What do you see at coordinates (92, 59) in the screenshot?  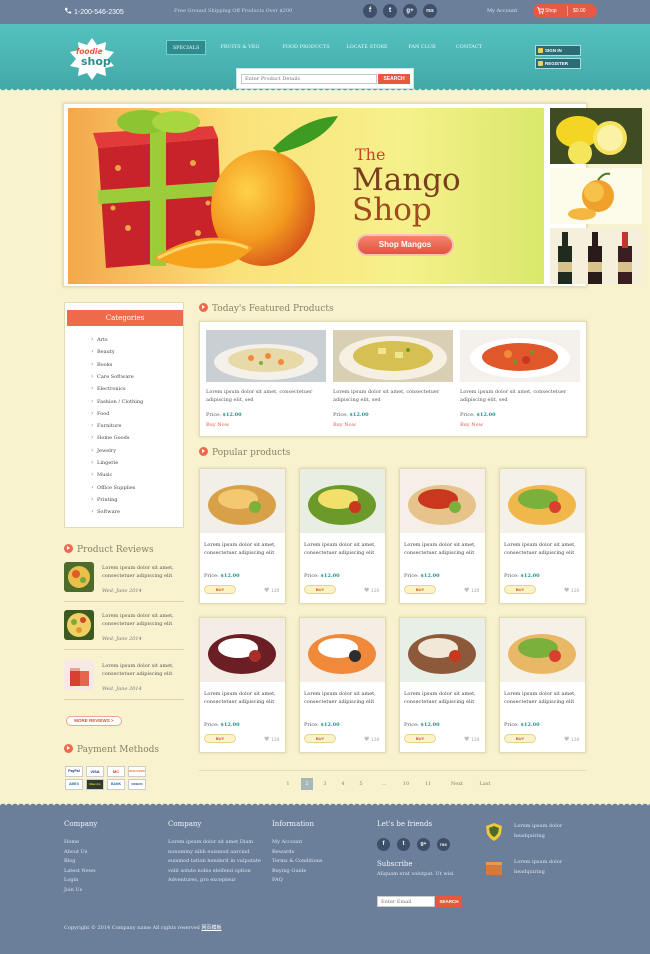 I see `site-logo: foodie shop` at bounding box center [92, 59].